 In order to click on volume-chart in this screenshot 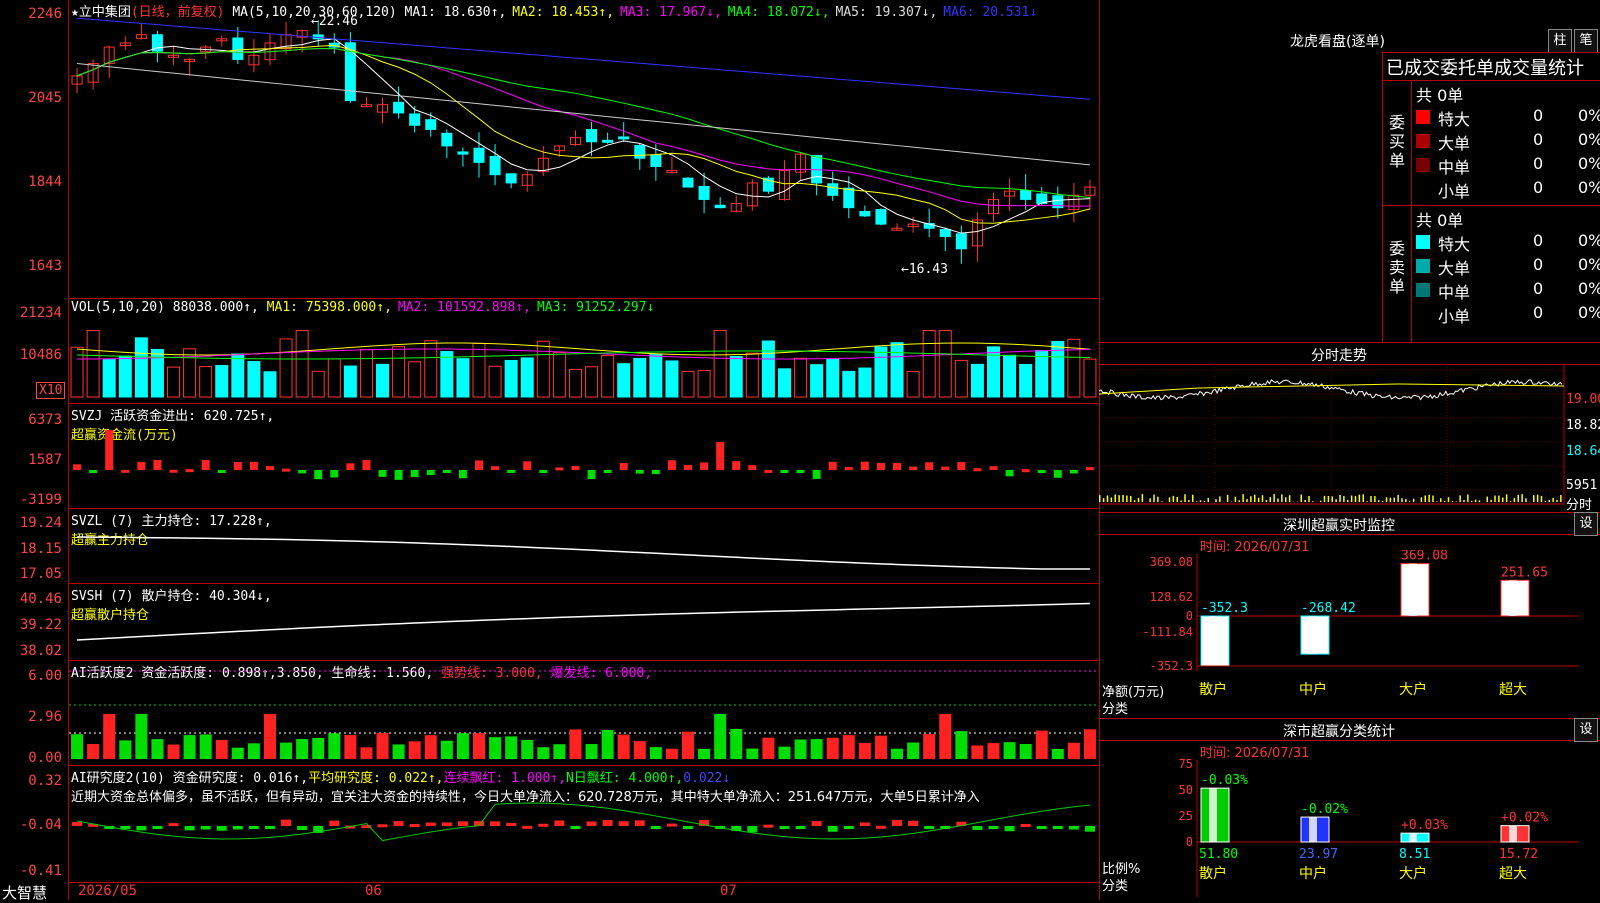, I will do `click(583, 351)`.